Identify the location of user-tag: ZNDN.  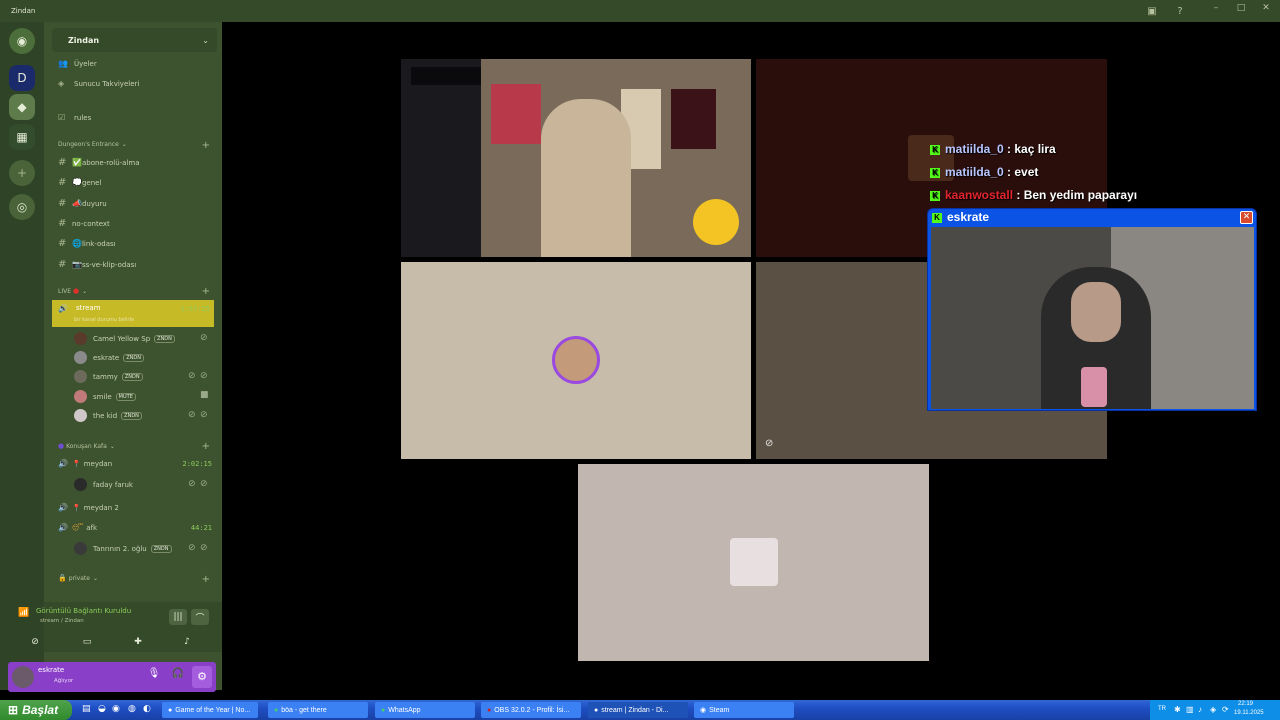
(164, 338).